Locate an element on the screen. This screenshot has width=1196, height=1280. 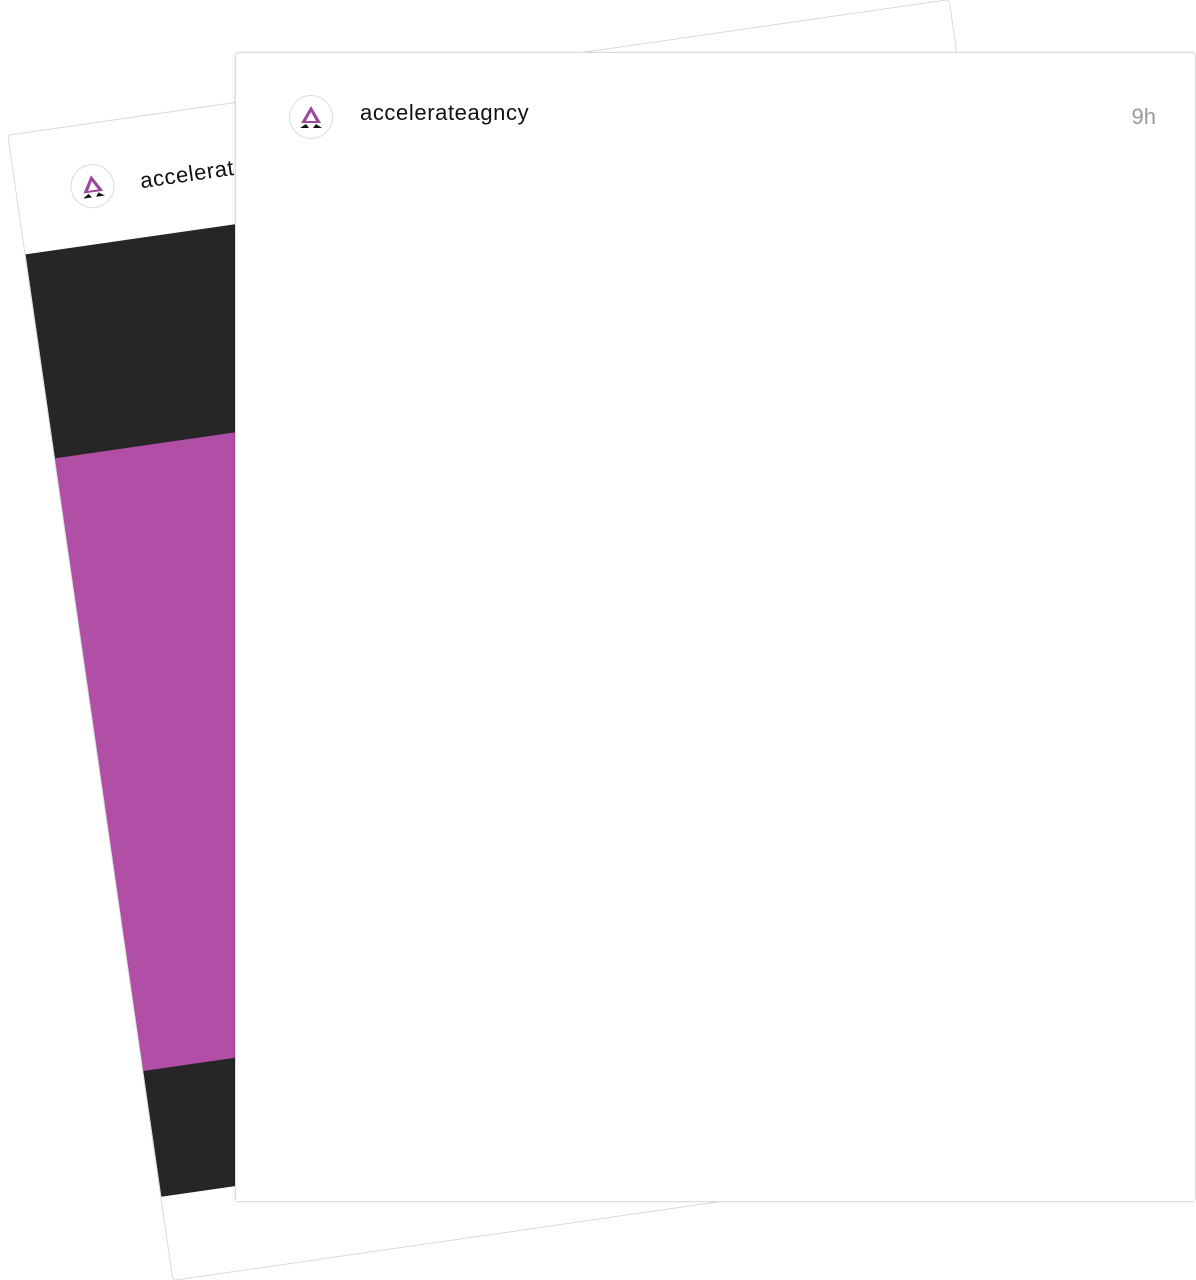
post-username: accelerateagncy is located at coordinates (444, 113).